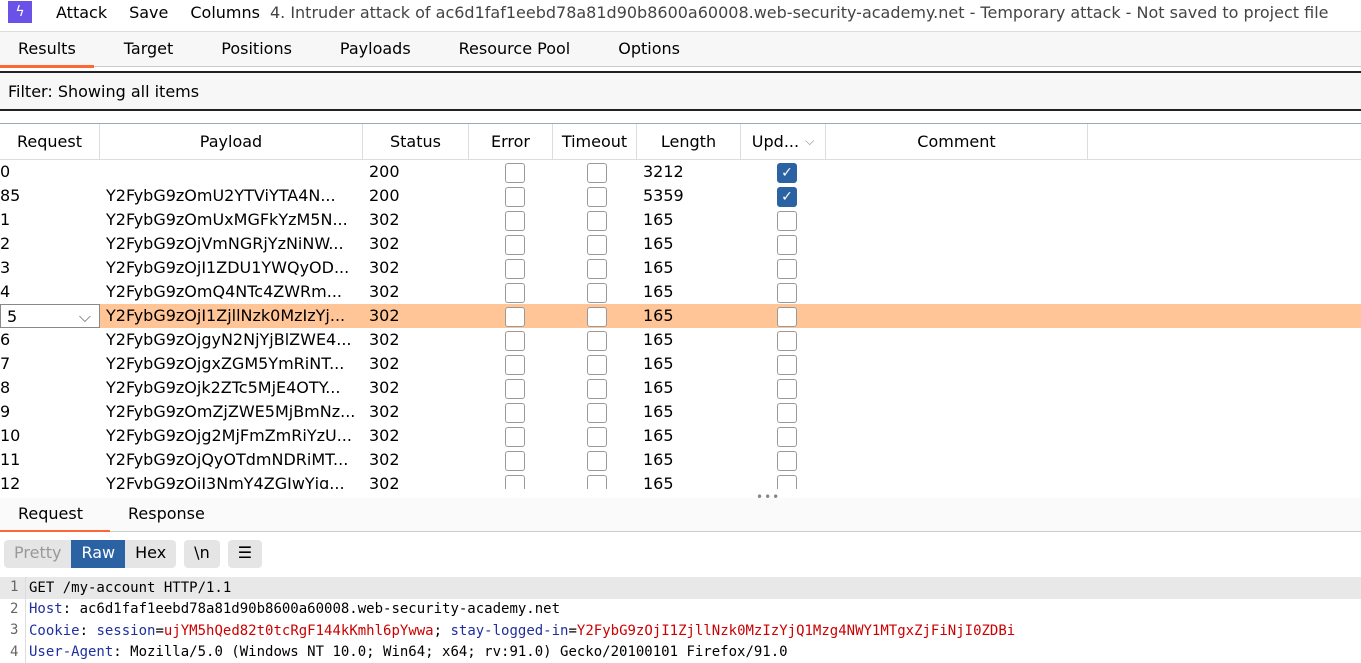 The width and height of the screenshot is (1361, 663). I want to click on newline-toggle: \n, so click(202, 554).